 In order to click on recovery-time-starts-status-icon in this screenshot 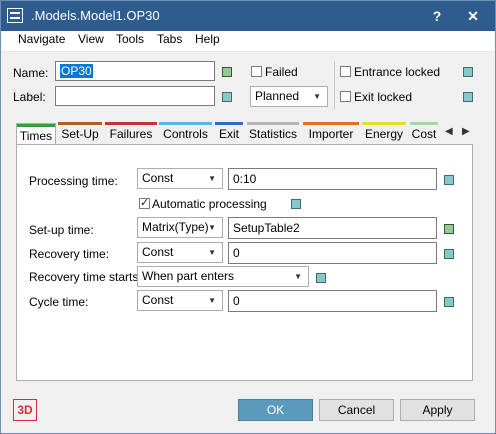, I will do `click(321, 278)`.